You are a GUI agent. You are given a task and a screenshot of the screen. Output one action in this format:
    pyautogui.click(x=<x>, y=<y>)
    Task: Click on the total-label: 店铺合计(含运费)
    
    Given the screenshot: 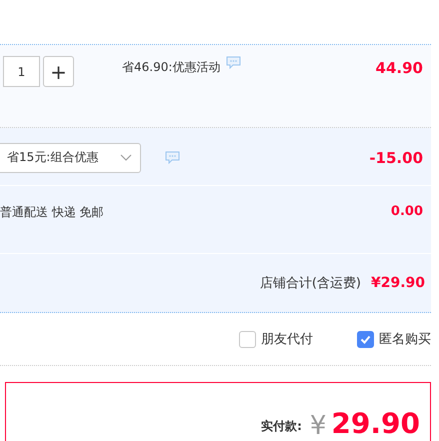 What is the action you would take?
    pyautogui.click(x=310, y=283)
    